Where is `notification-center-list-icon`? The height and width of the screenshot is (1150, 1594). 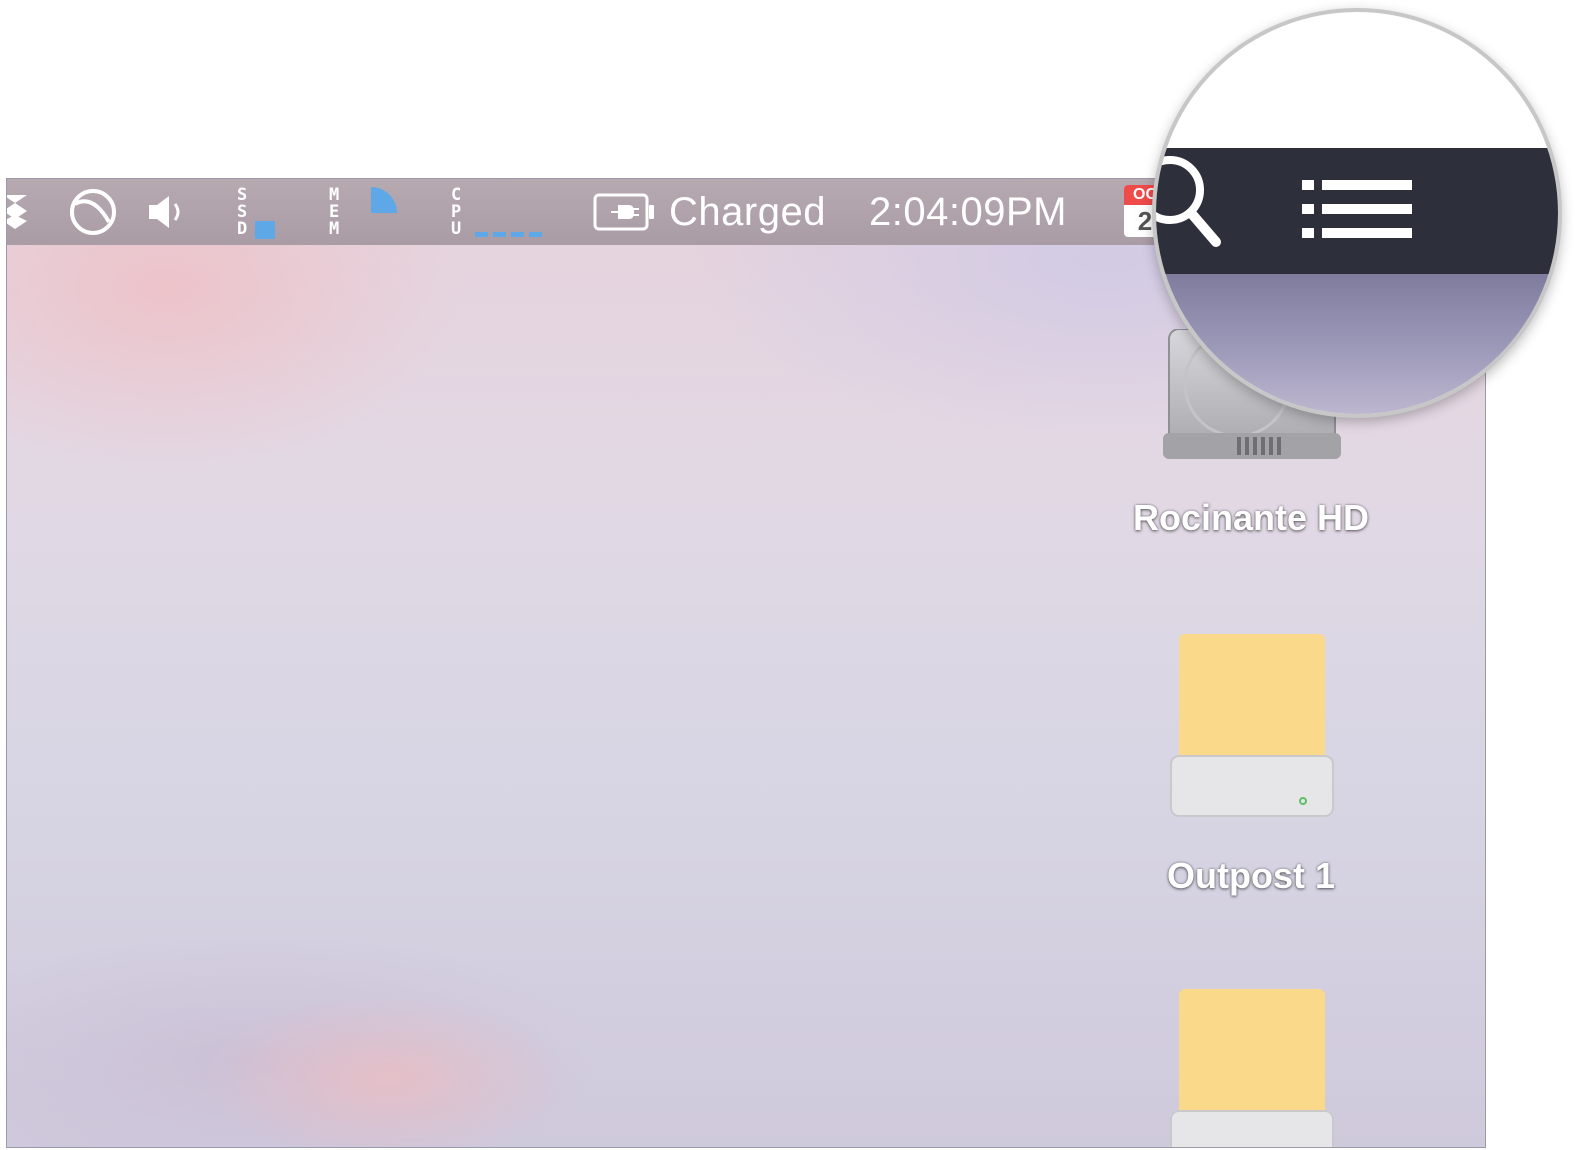
notification-center-list-icon is located at coordinates (1358, 210).